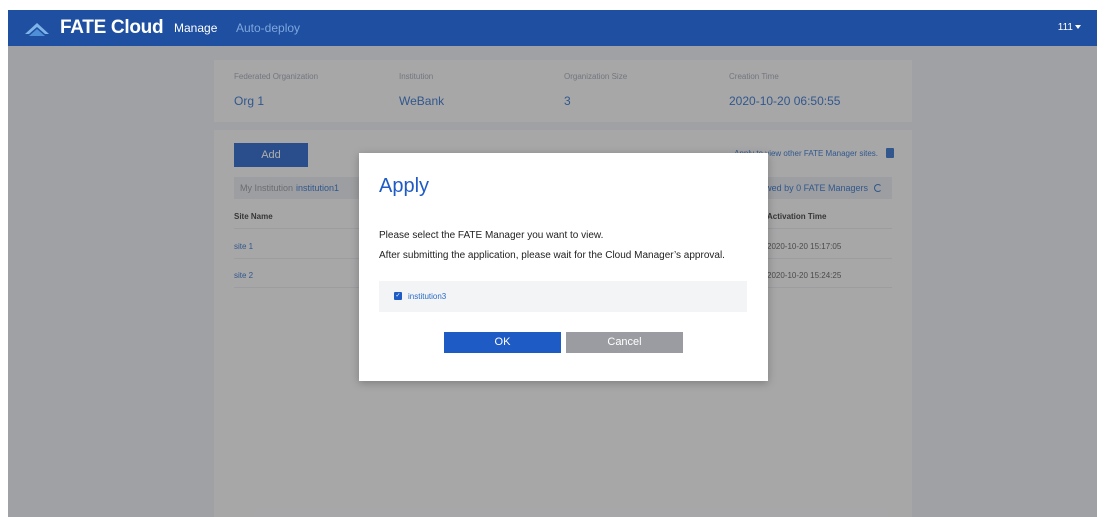 This screenshot has width=1105, height=517. Describe the element at coordinates (563, 296) in the screenshot. I see `fate-manager-list: ✓ institution3` at that location.